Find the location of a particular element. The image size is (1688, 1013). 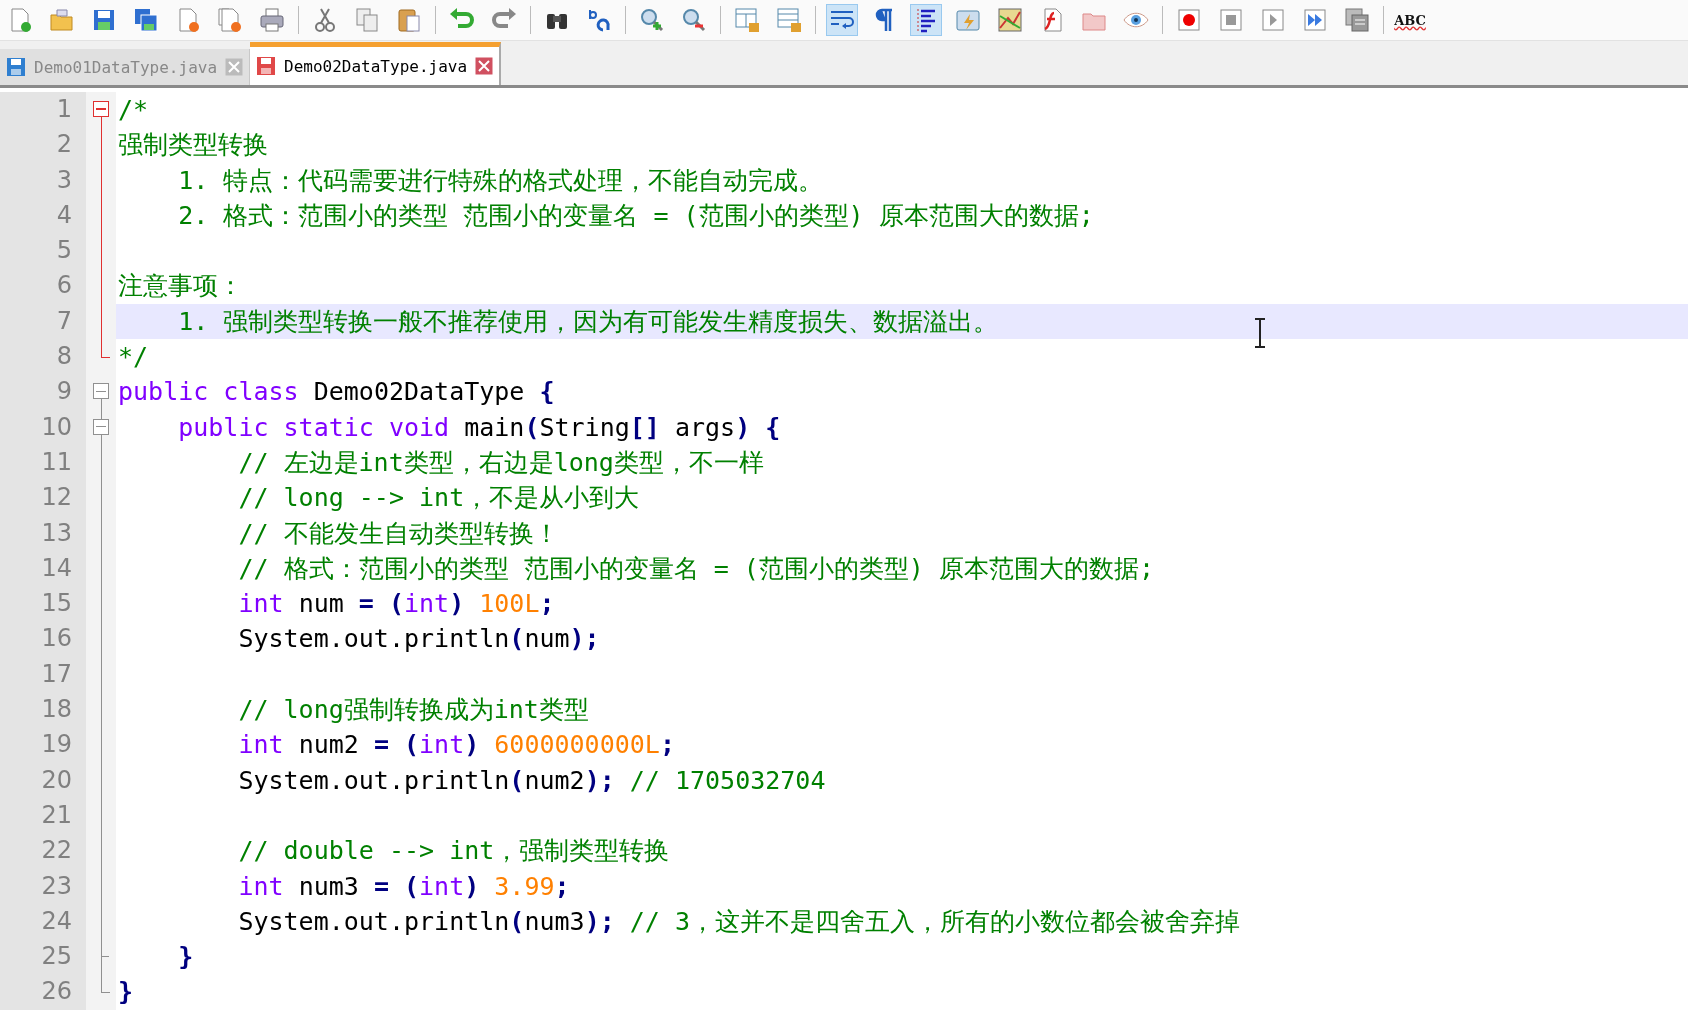

line-number: 2 is located at coordinates (43, 145).